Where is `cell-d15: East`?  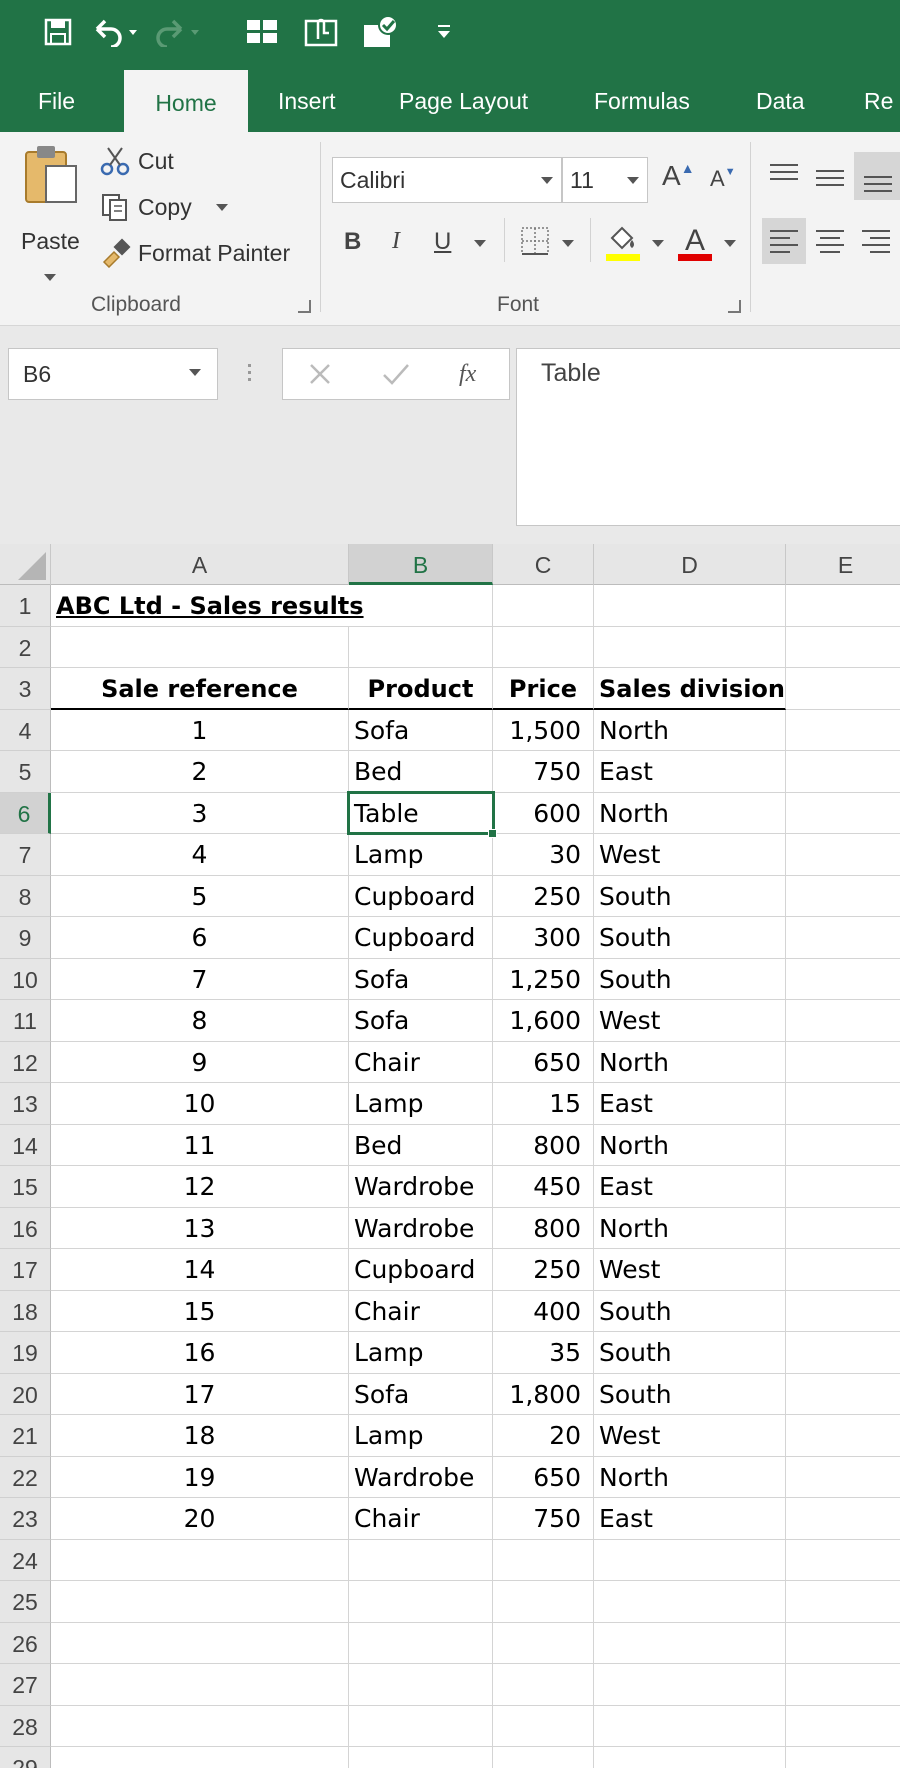 cell-d15: East is located at coordinates (690, 1187).